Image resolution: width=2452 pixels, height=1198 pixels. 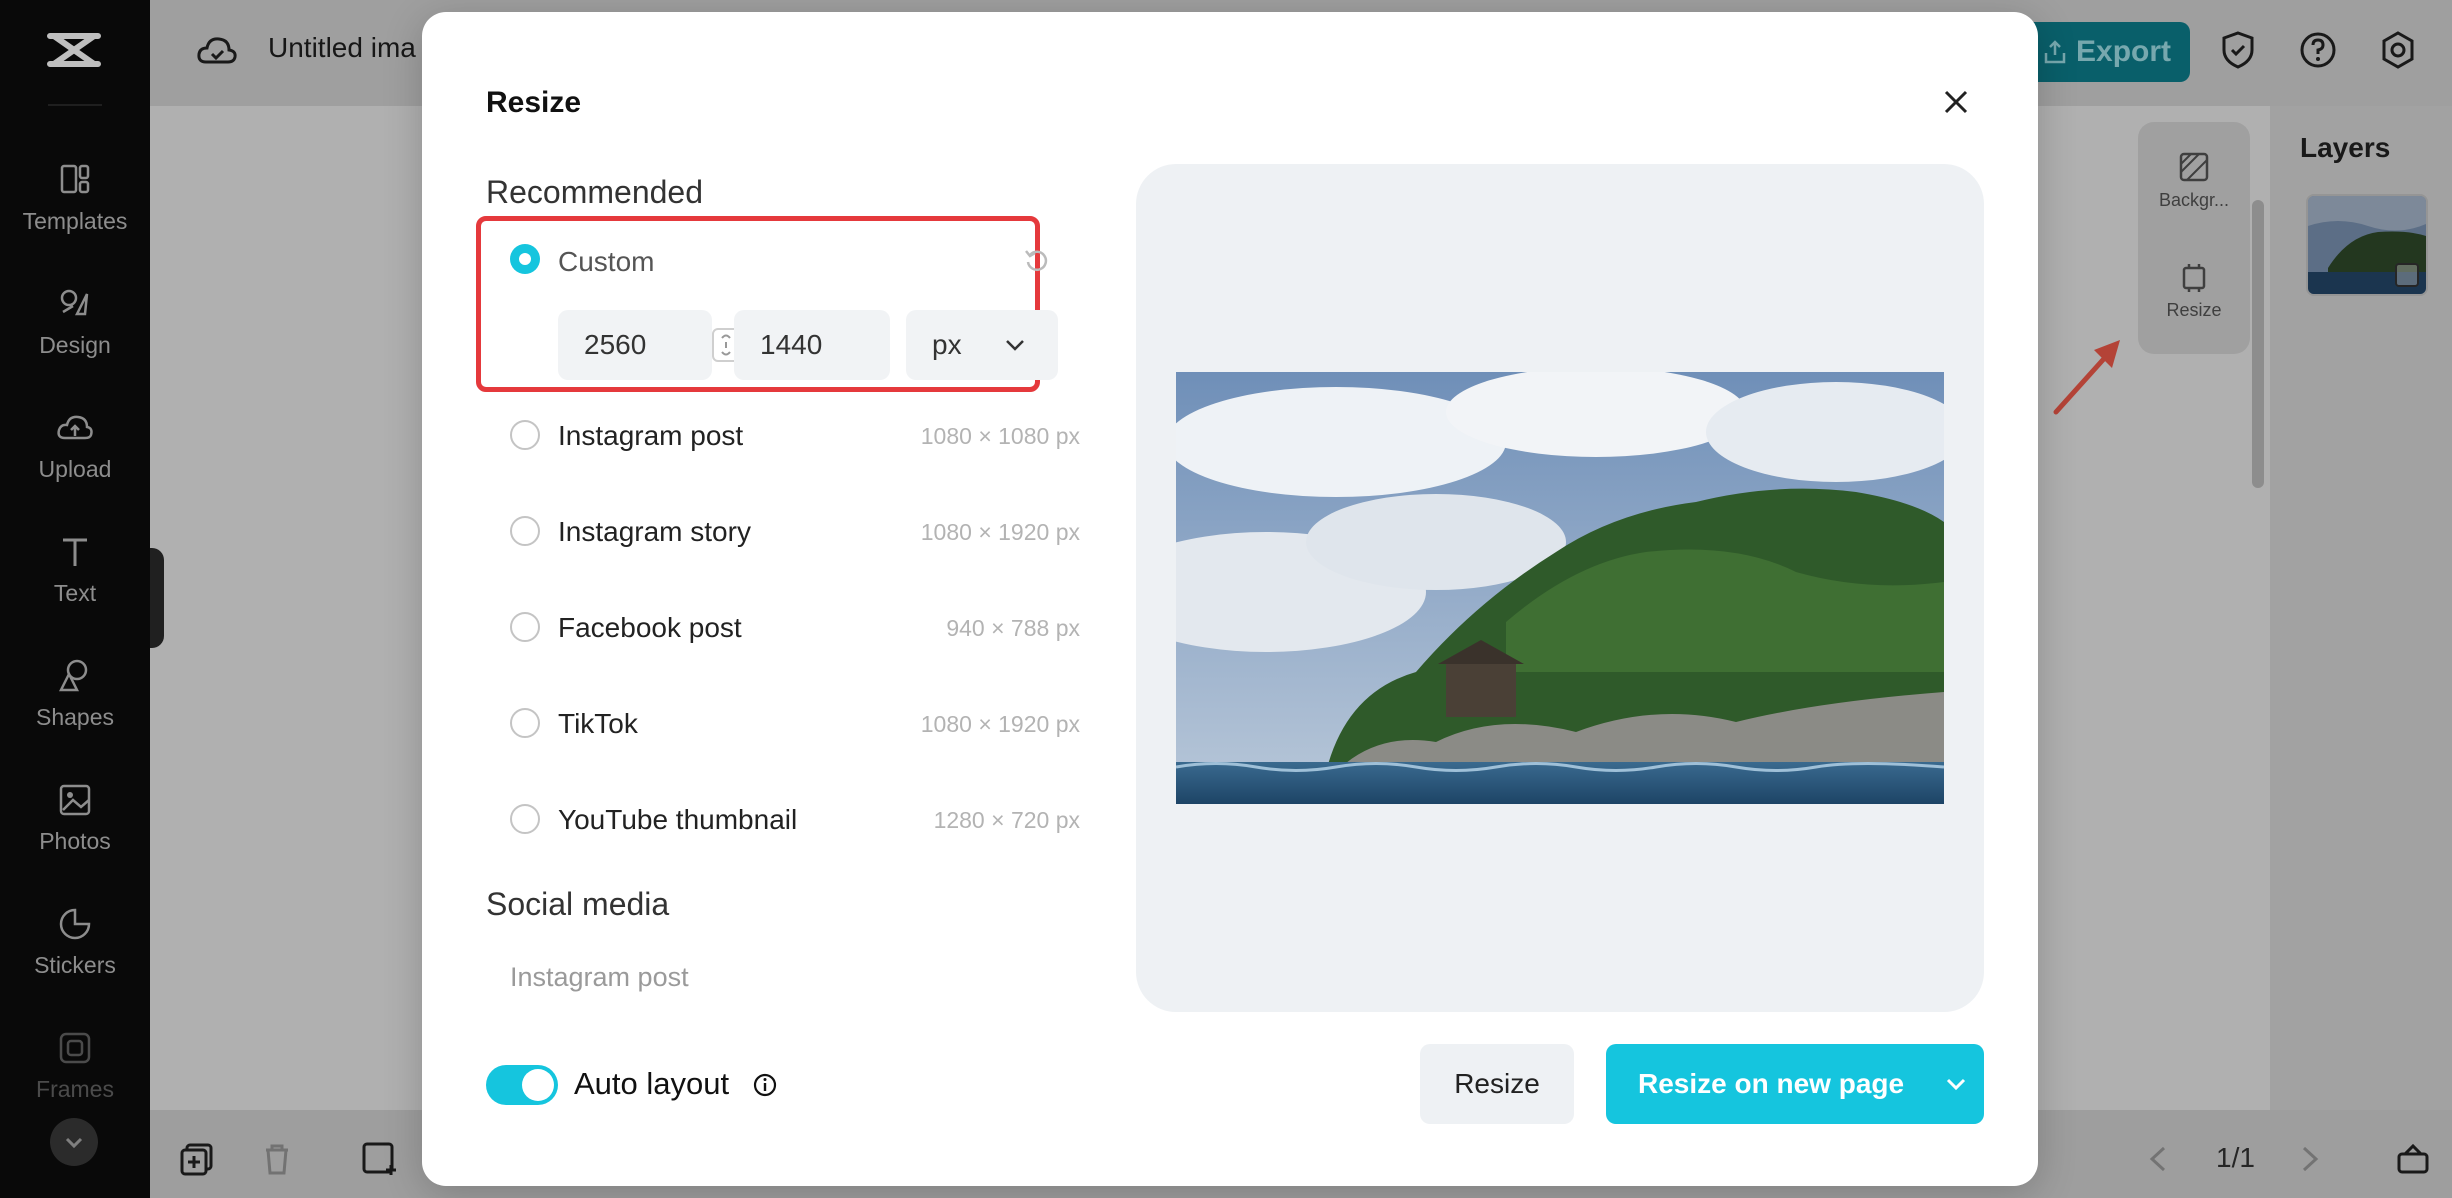 I want to click on previous-page-icon, so click(x=2159, y=1159).